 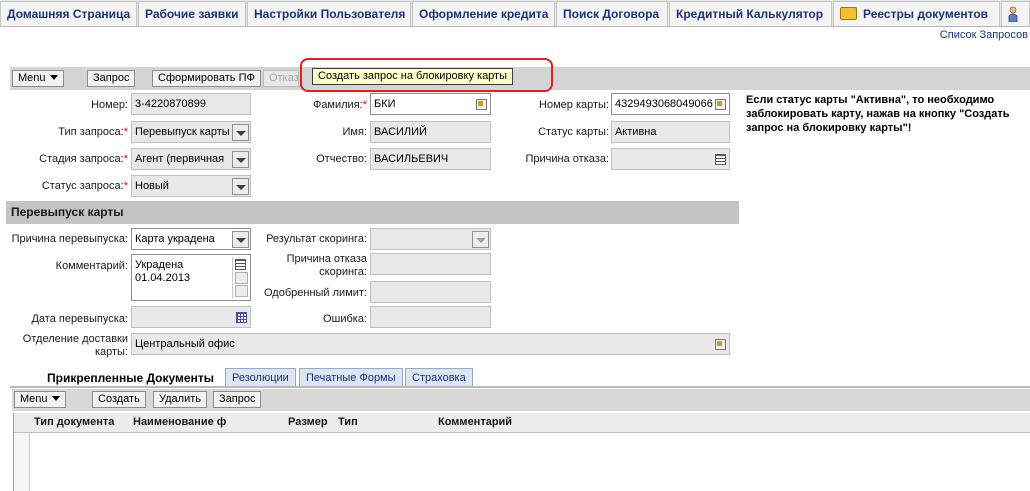 What do you see at coordinates (240, 132) in the screenshot?
I see `request-type-dropdown-icon` at bounding box center [240, 132].